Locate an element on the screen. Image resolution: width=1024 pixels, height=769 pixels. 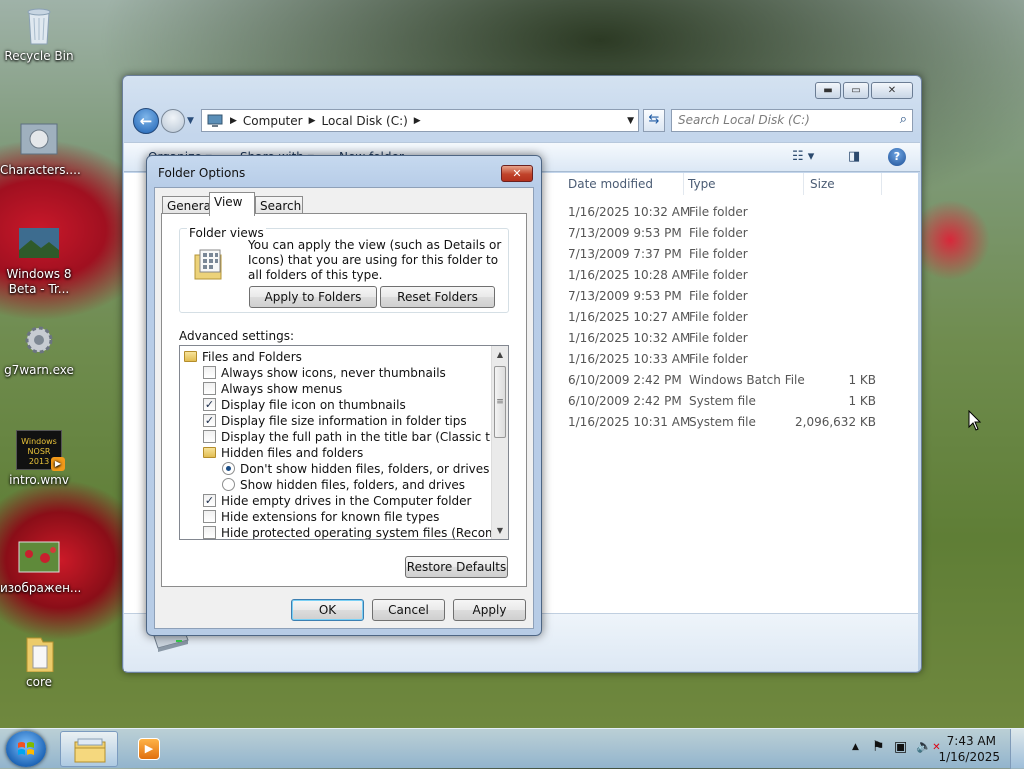
scroll-thumb: ≡ is located at coordinates (500, 402).